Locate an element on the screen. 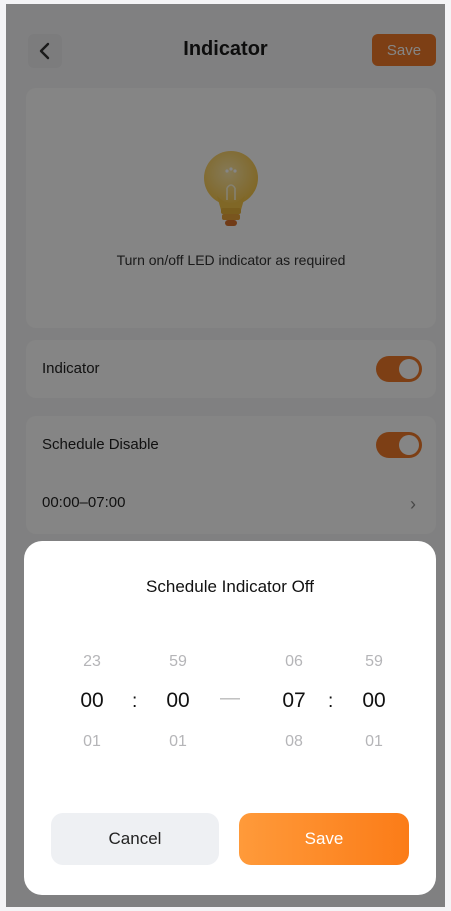 This screenshot has width=451, height=911. range-dash: — is located at coordinates (230, 698).